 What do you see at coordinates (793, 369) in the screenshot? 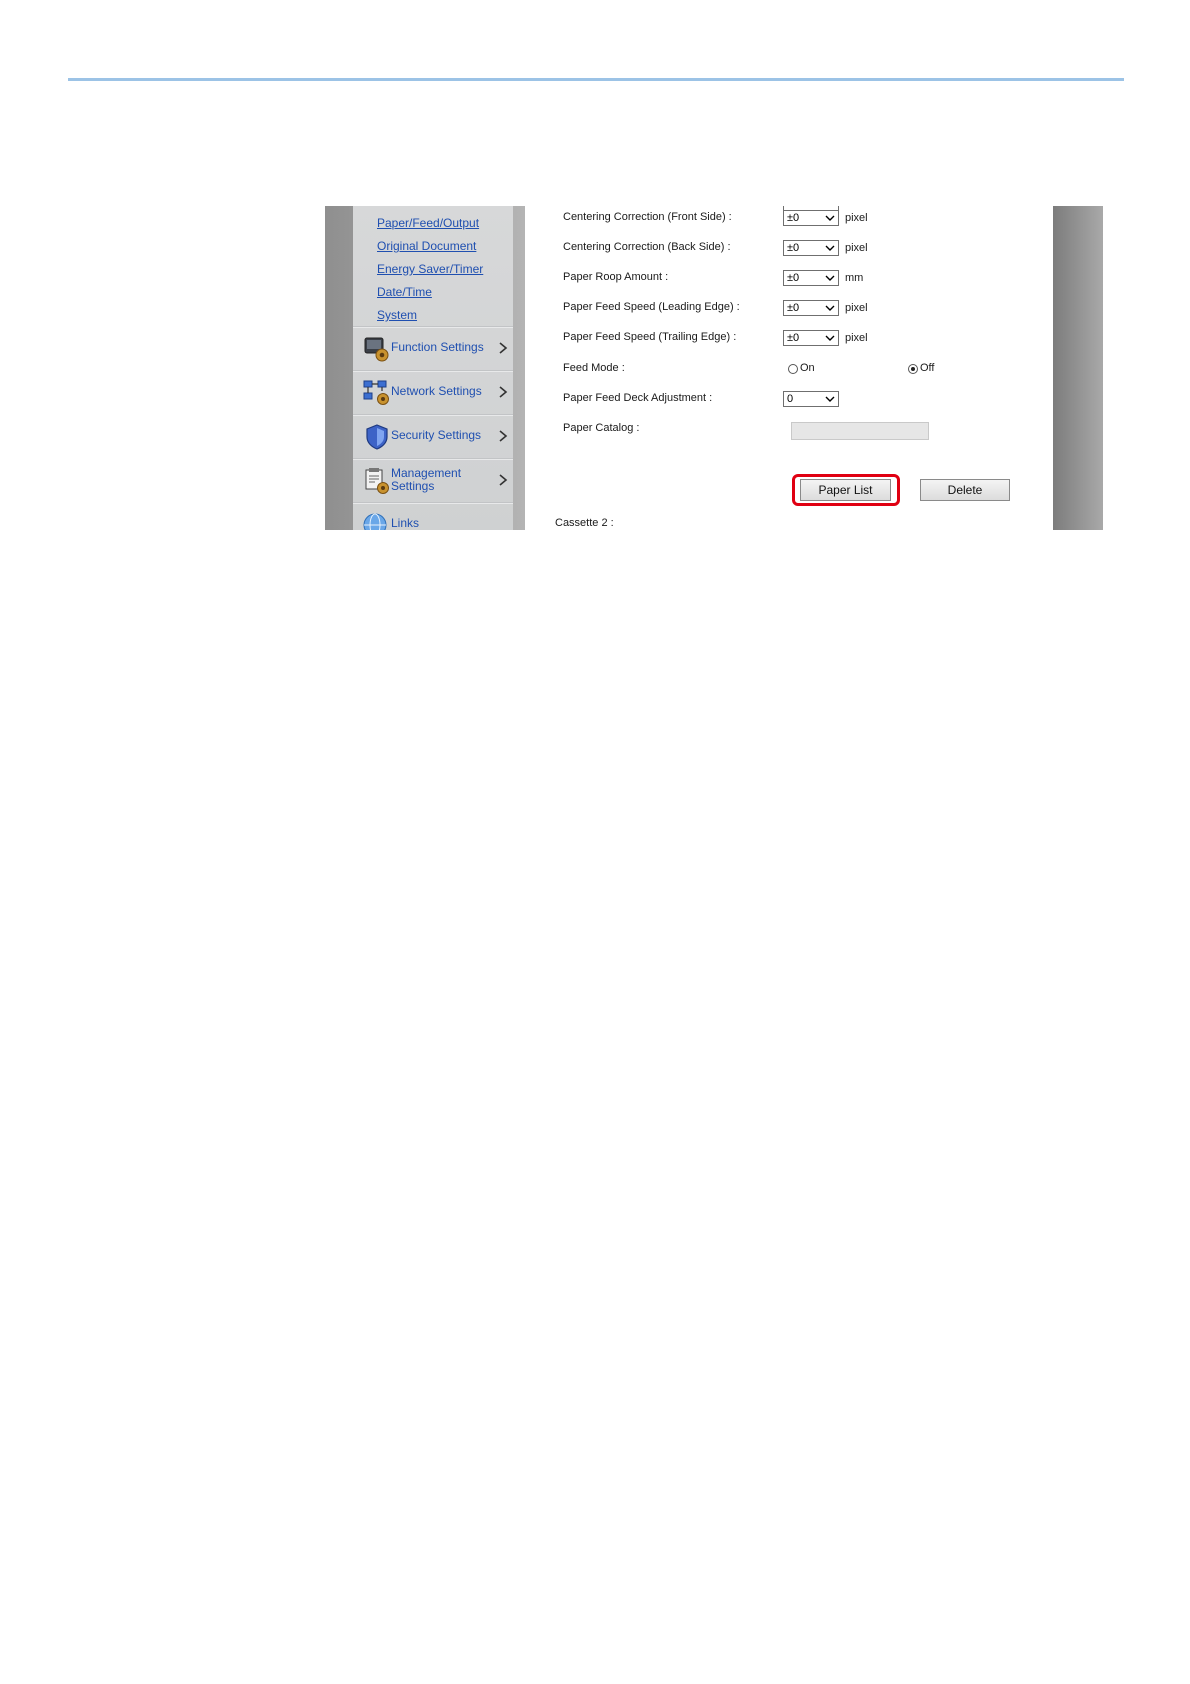
I see `feed-mode-on-radio` at bounding box center [793, 369].